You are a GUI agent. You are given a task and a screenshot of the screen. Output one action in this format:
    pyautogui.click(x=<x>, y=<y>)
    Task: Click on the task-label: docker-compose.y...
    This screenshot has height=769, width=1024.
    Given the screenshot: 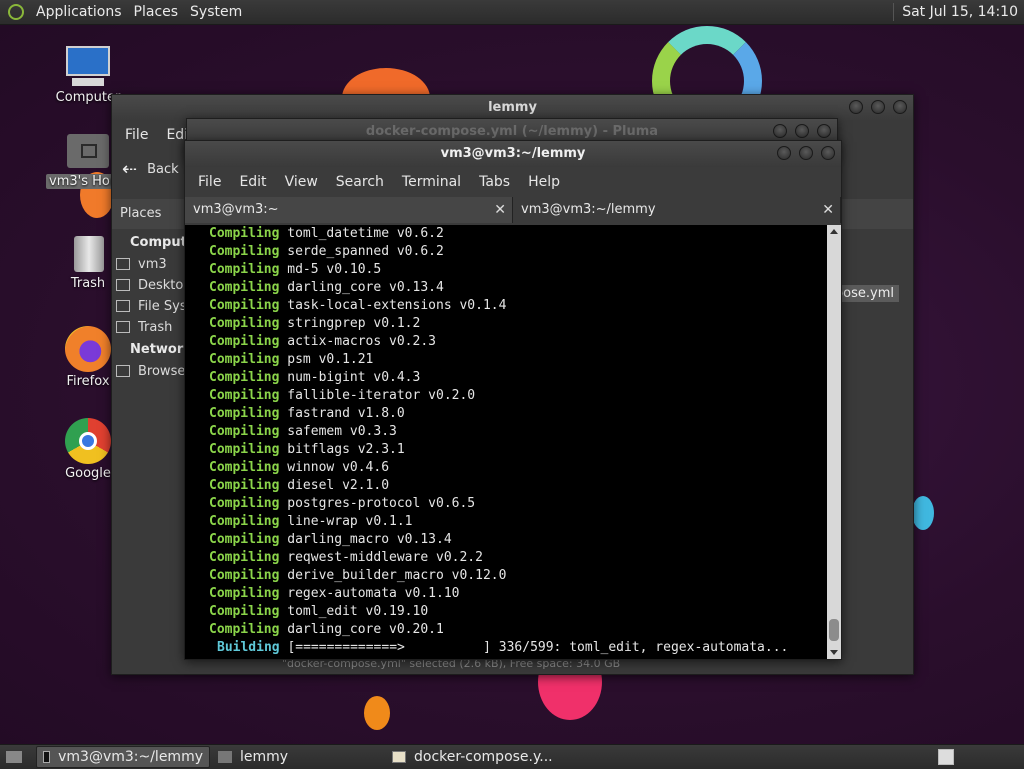 What is the action you would take?
    pyautogui.click(x=483, y=757)
    